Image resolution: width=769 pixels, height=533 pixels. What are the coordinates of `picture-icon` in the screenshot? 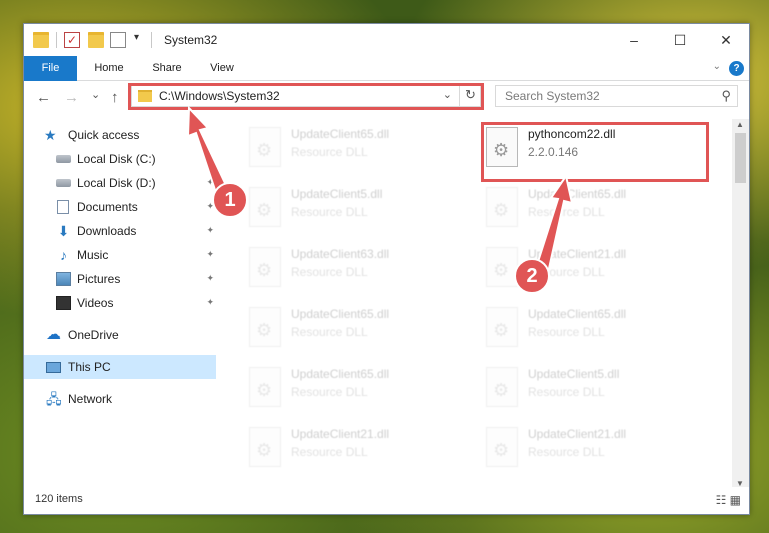 It's located at (63, 279).